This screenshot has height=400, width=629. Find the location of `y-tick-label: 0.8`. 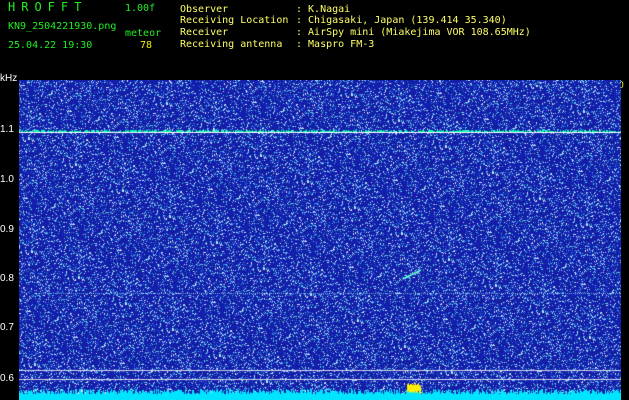

y-tick-label: 0.8 is located at coordinates (7, 278).